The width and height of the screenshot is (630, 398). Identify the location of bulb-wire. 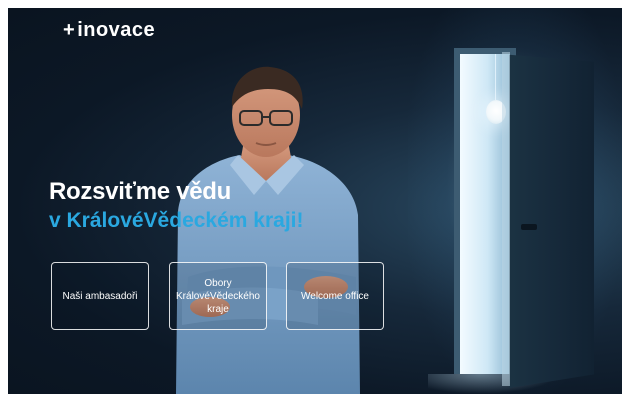
(495, 77).